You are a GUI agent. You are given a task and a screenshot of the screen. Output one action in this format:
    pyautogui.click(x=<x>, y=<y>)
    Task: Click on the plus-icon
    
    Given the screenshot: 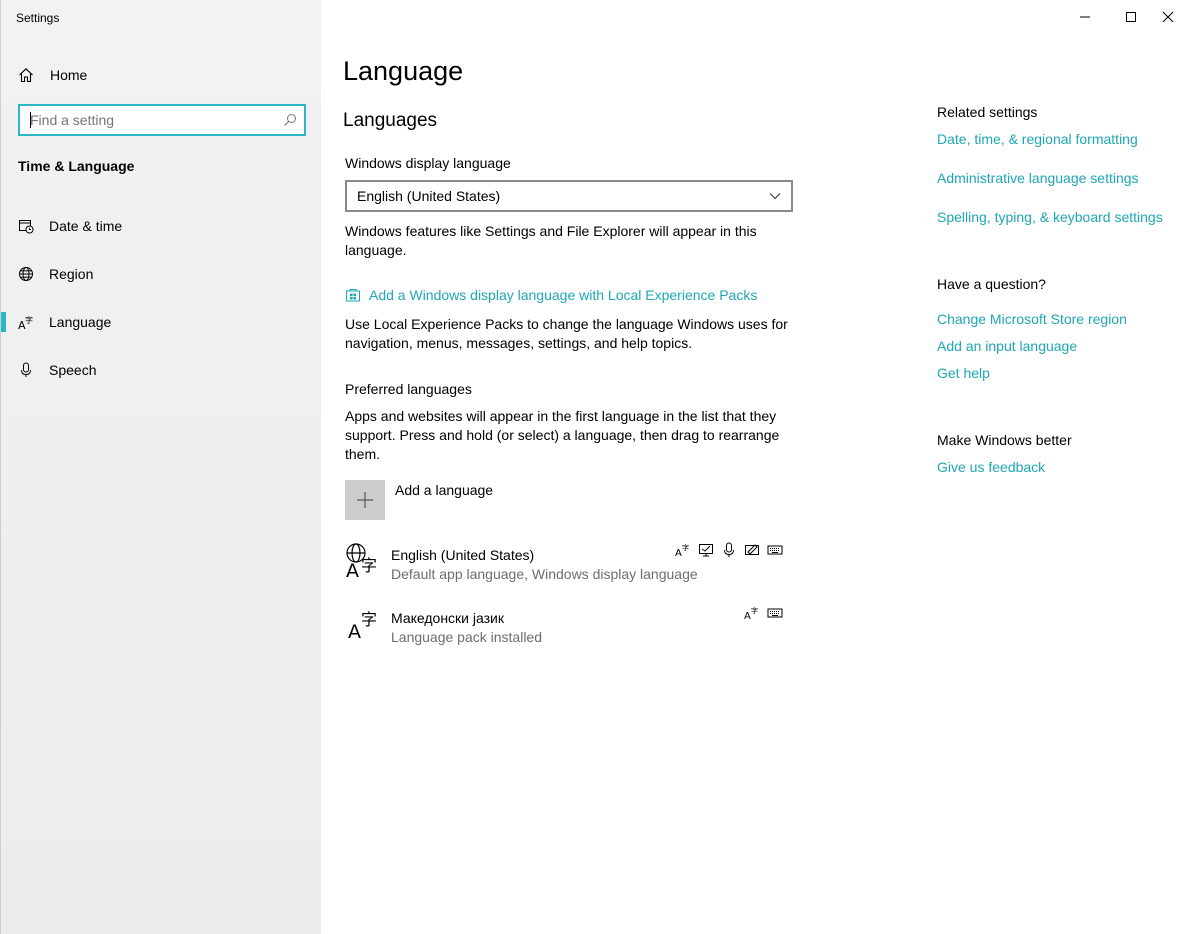 What is the action you would take?
    pyautogui.click(x=365, y=500)
    